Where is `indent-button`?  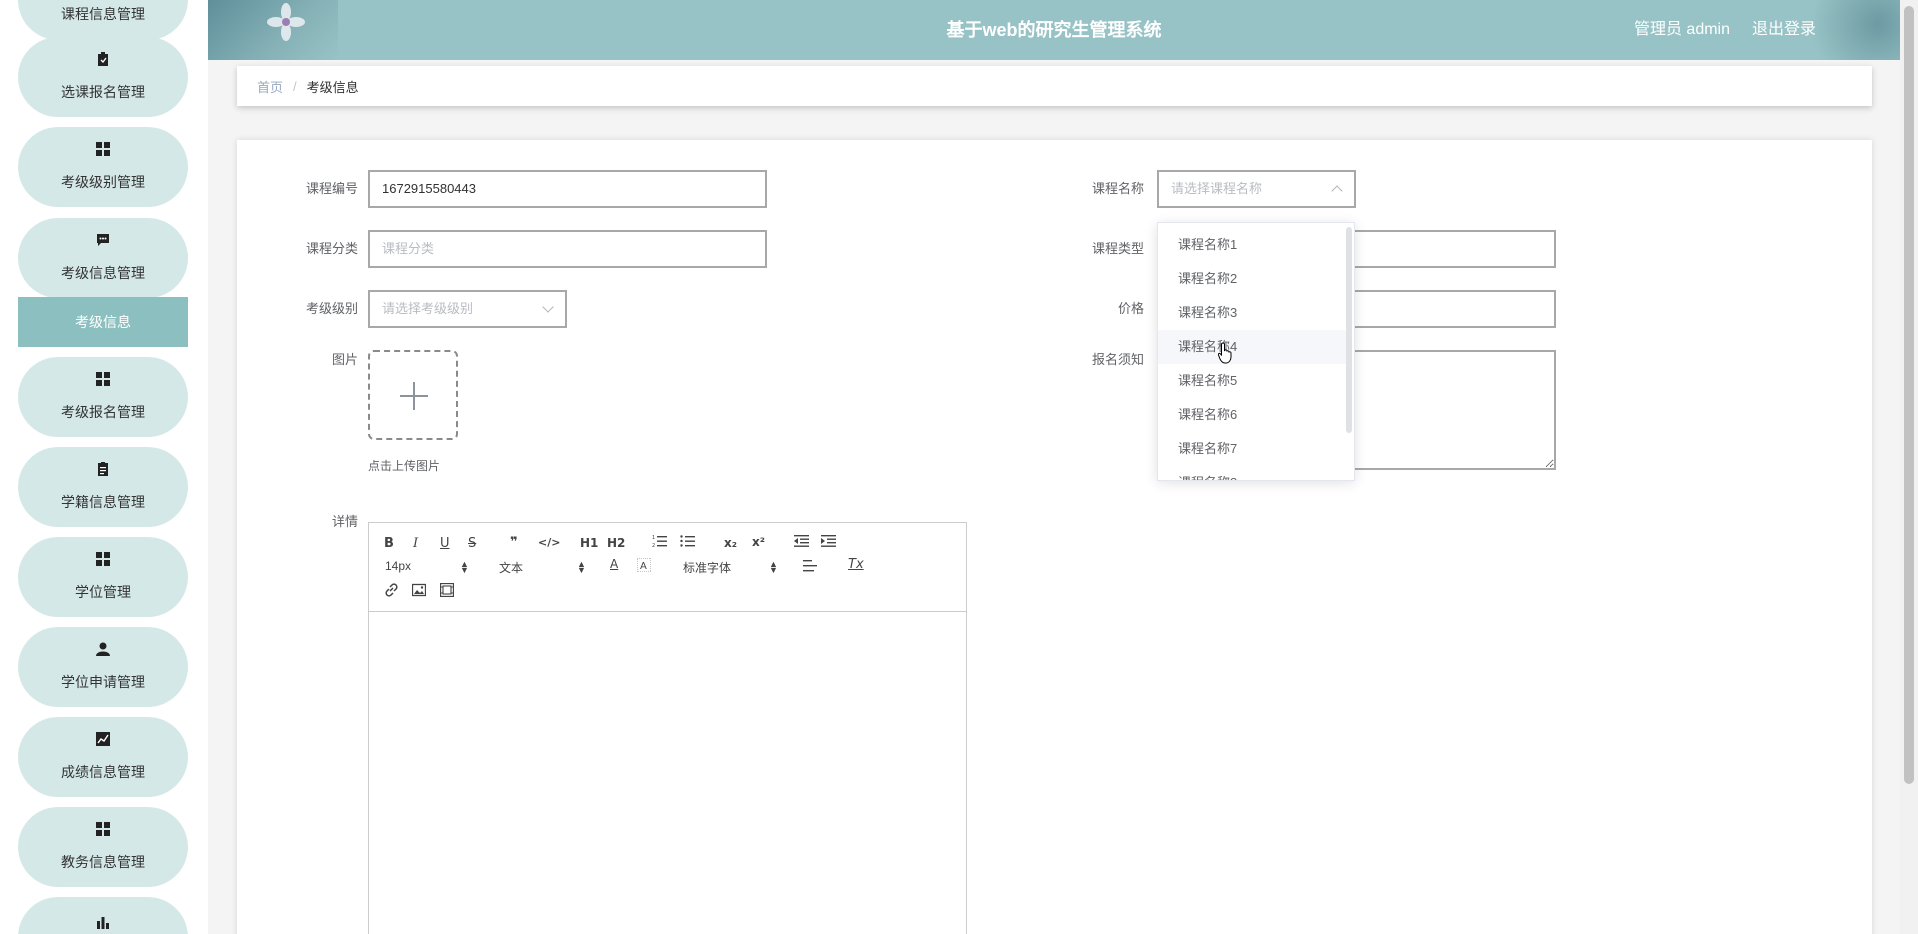 indent-button is located at coordinates (828, 543).